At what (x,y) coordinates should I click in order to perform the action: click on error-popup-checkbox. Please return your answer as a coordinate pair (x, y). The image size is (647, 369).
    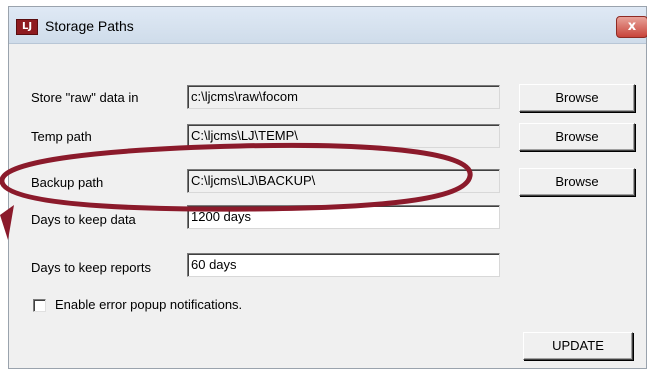
    Looking at the image, I should click on (39, 305).